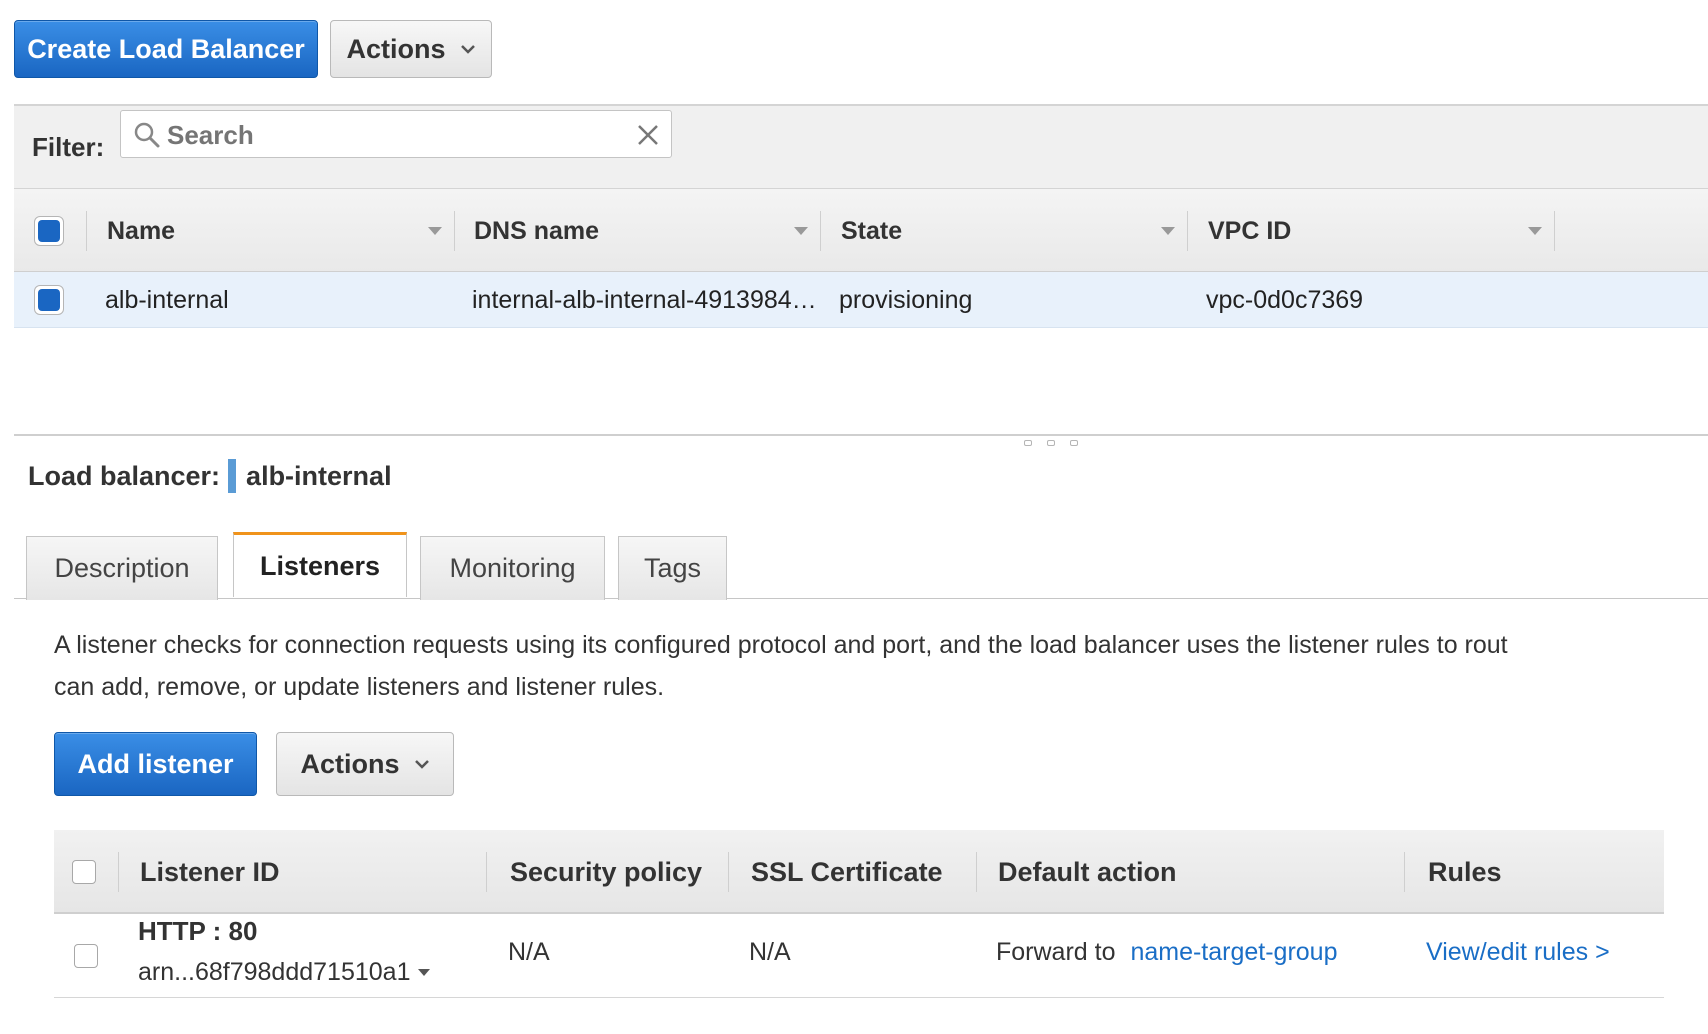 Image resolution: width=1708 pixels, height=1034 pixels. Describe the element at coordinates (1249, 231) in the screenshot. I see `column-header-vpc-id: VPC ID` at that location.